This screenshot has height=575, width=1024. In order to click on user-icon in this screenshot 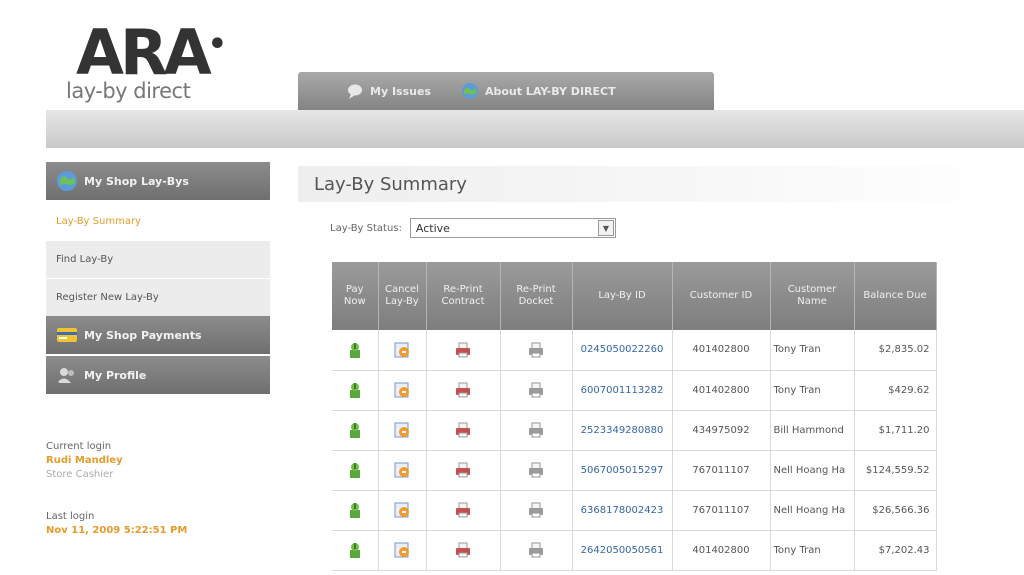, I will do `click(65, 375)`.